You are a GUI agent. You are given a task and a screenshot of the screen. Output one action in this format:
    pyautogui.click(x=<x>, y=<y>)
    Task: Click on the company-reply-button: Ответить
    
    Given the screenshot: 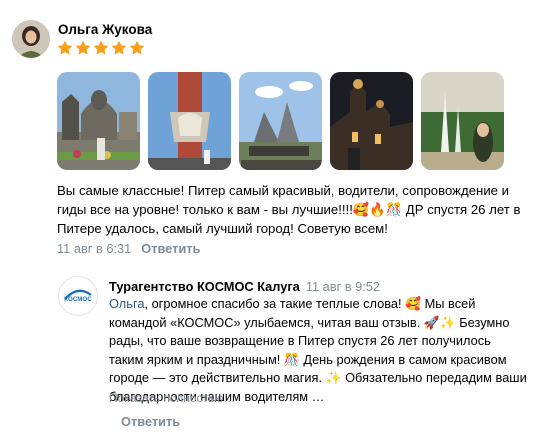 What is the action you would take?
    pyautogui.click(x=150, y=421)
    